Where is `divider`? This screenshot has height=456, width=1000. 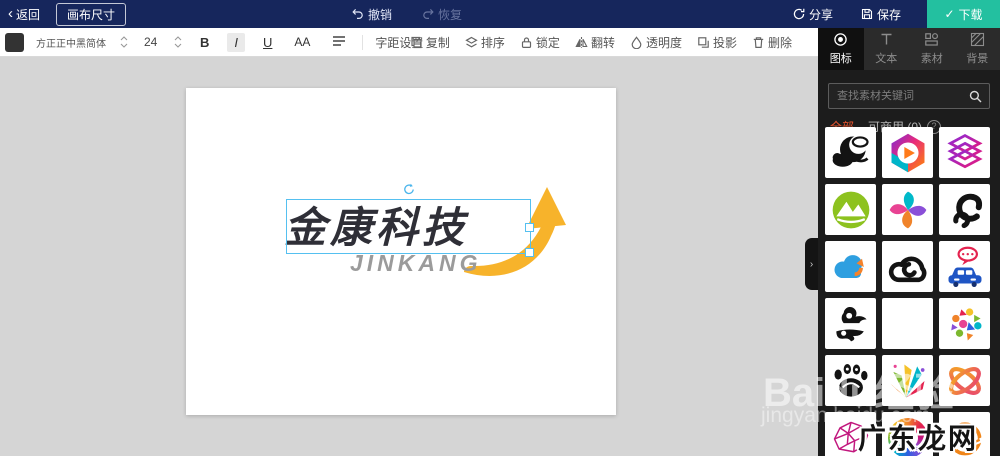
divider is located at coordinates (363, 42).